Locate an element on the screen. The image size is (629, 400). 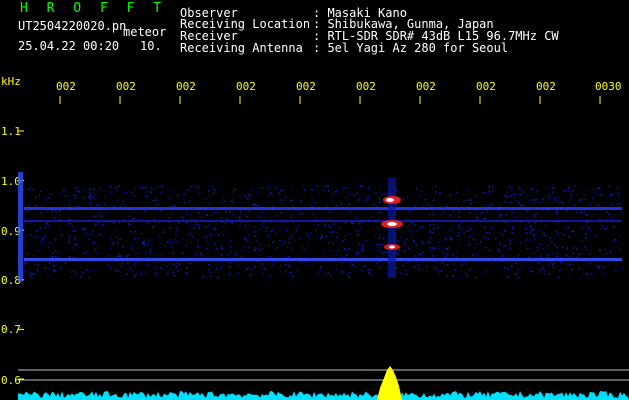
carrier-band-lower is located at coordinates (323, 259).